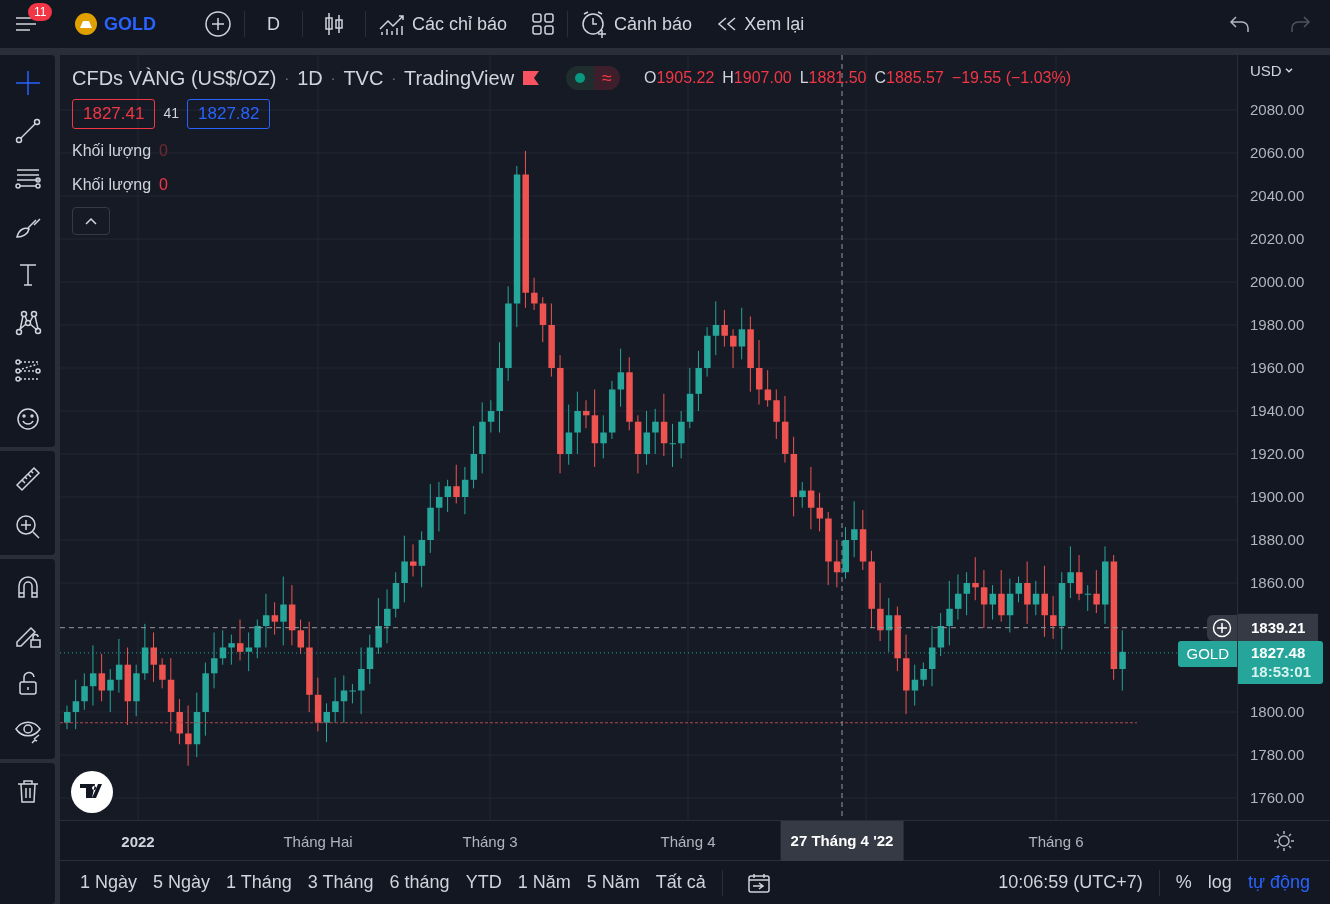  What do you see at coordinates (1070, 882) in the screenshot?
I see `timezone-button: 10:06:59 (UTC+7)` at bounding box center [1070, 882].